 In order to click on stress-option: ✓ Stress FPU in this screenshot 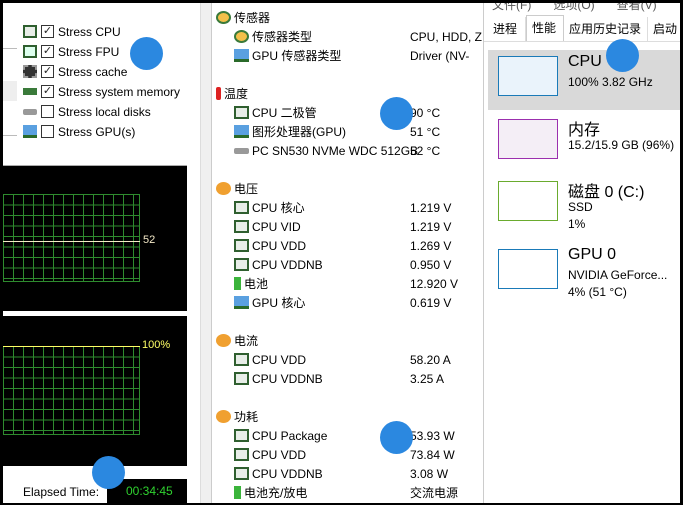, I will do `click(71, 51)`.